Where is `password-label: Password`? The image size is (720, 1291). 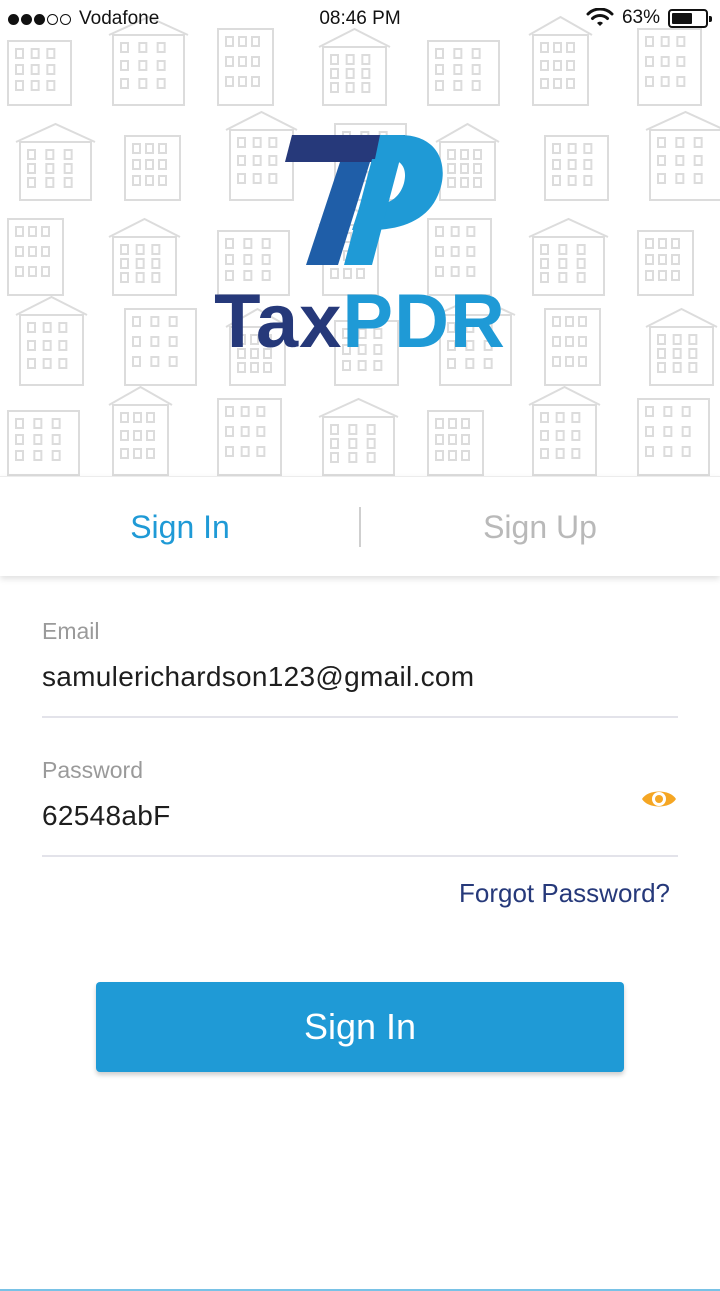
password-label: Password is located at coordinates (92, 770).